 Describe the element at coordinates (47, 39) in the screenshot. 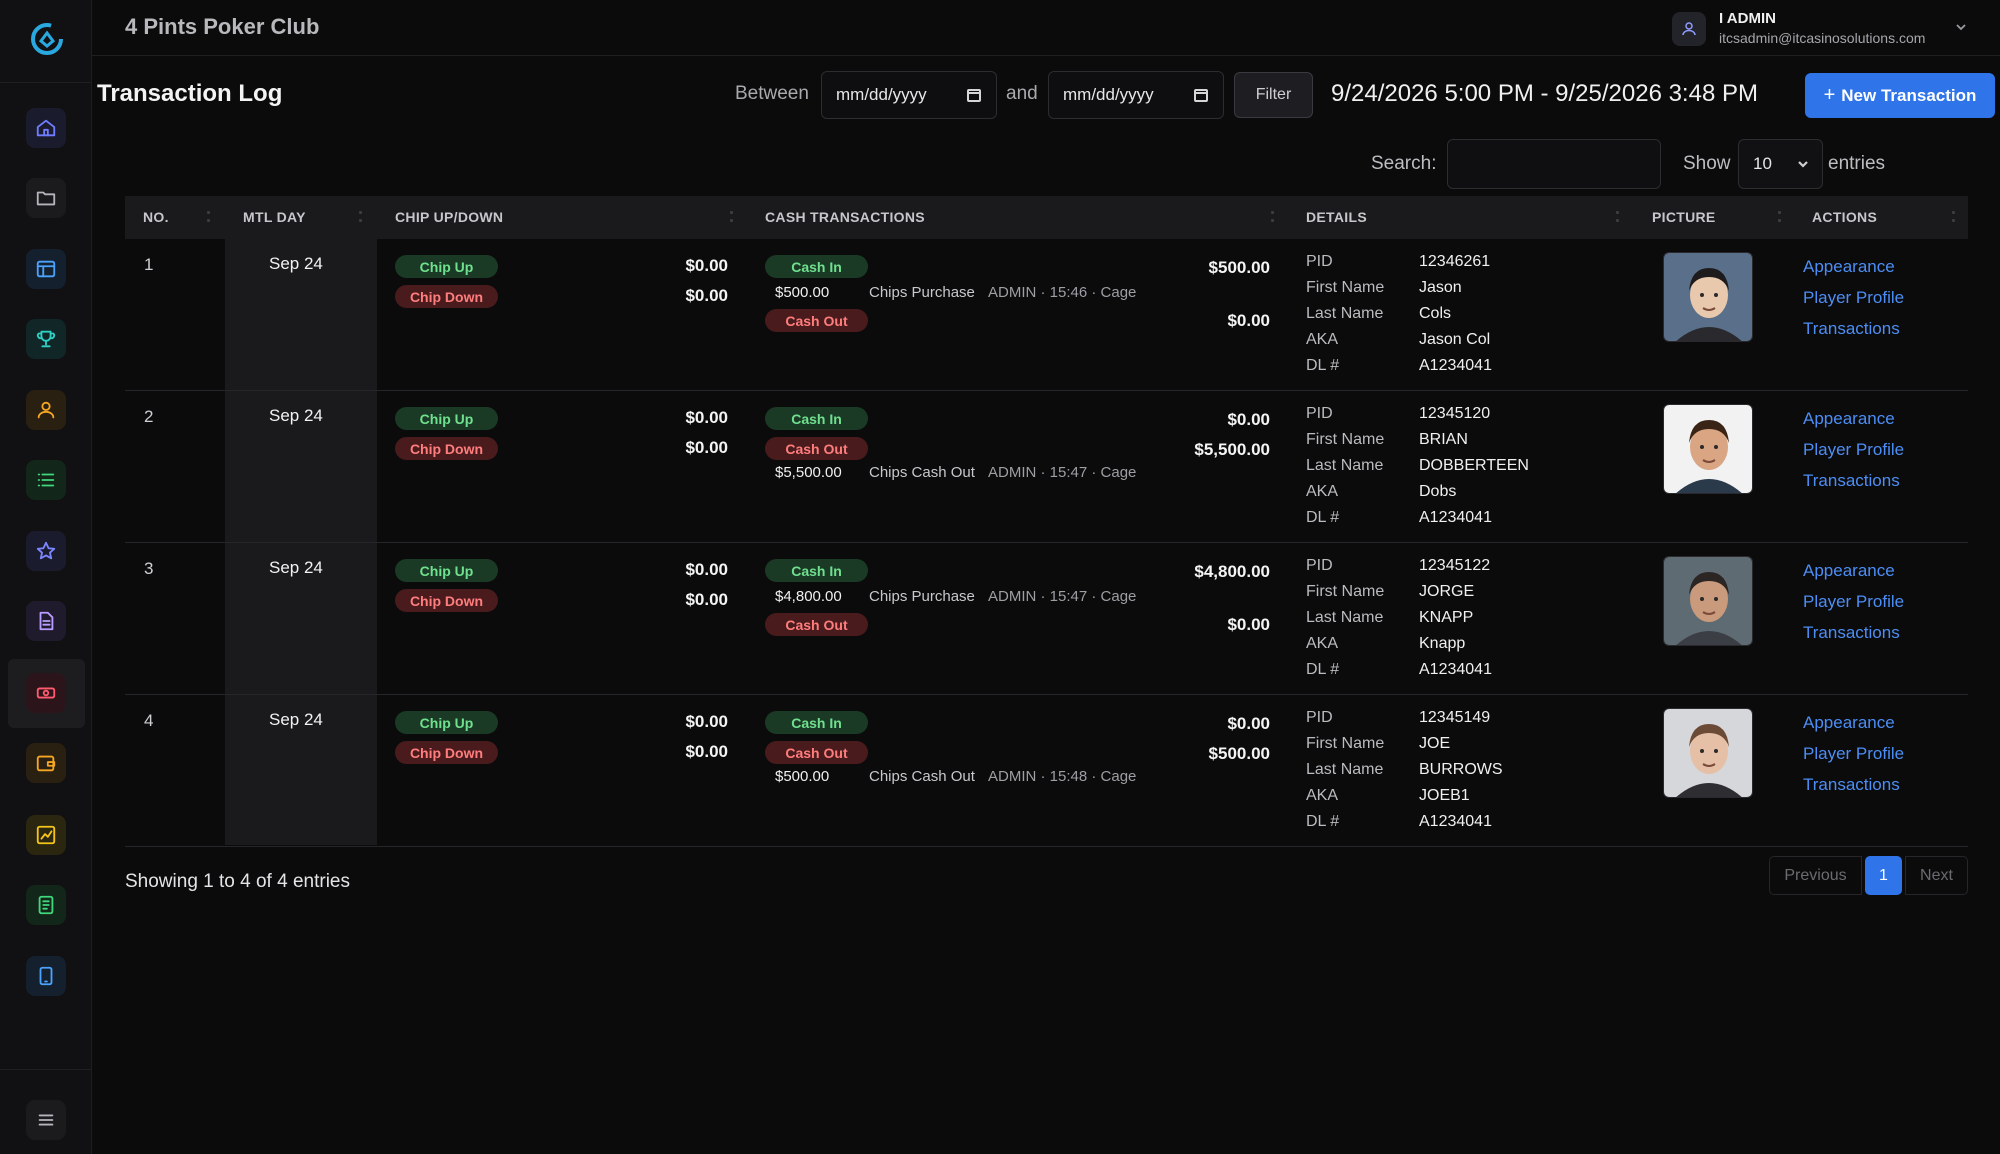

I see `app-logo-icon` at that location.